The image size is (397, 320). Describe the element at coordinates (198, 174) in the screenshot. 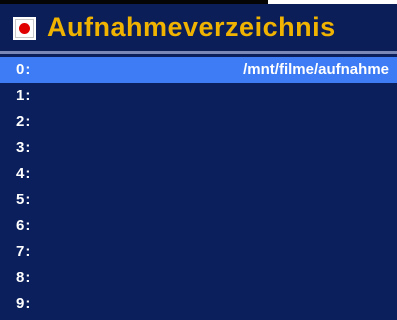

I see `directory-entry-4: 4:` at that location.